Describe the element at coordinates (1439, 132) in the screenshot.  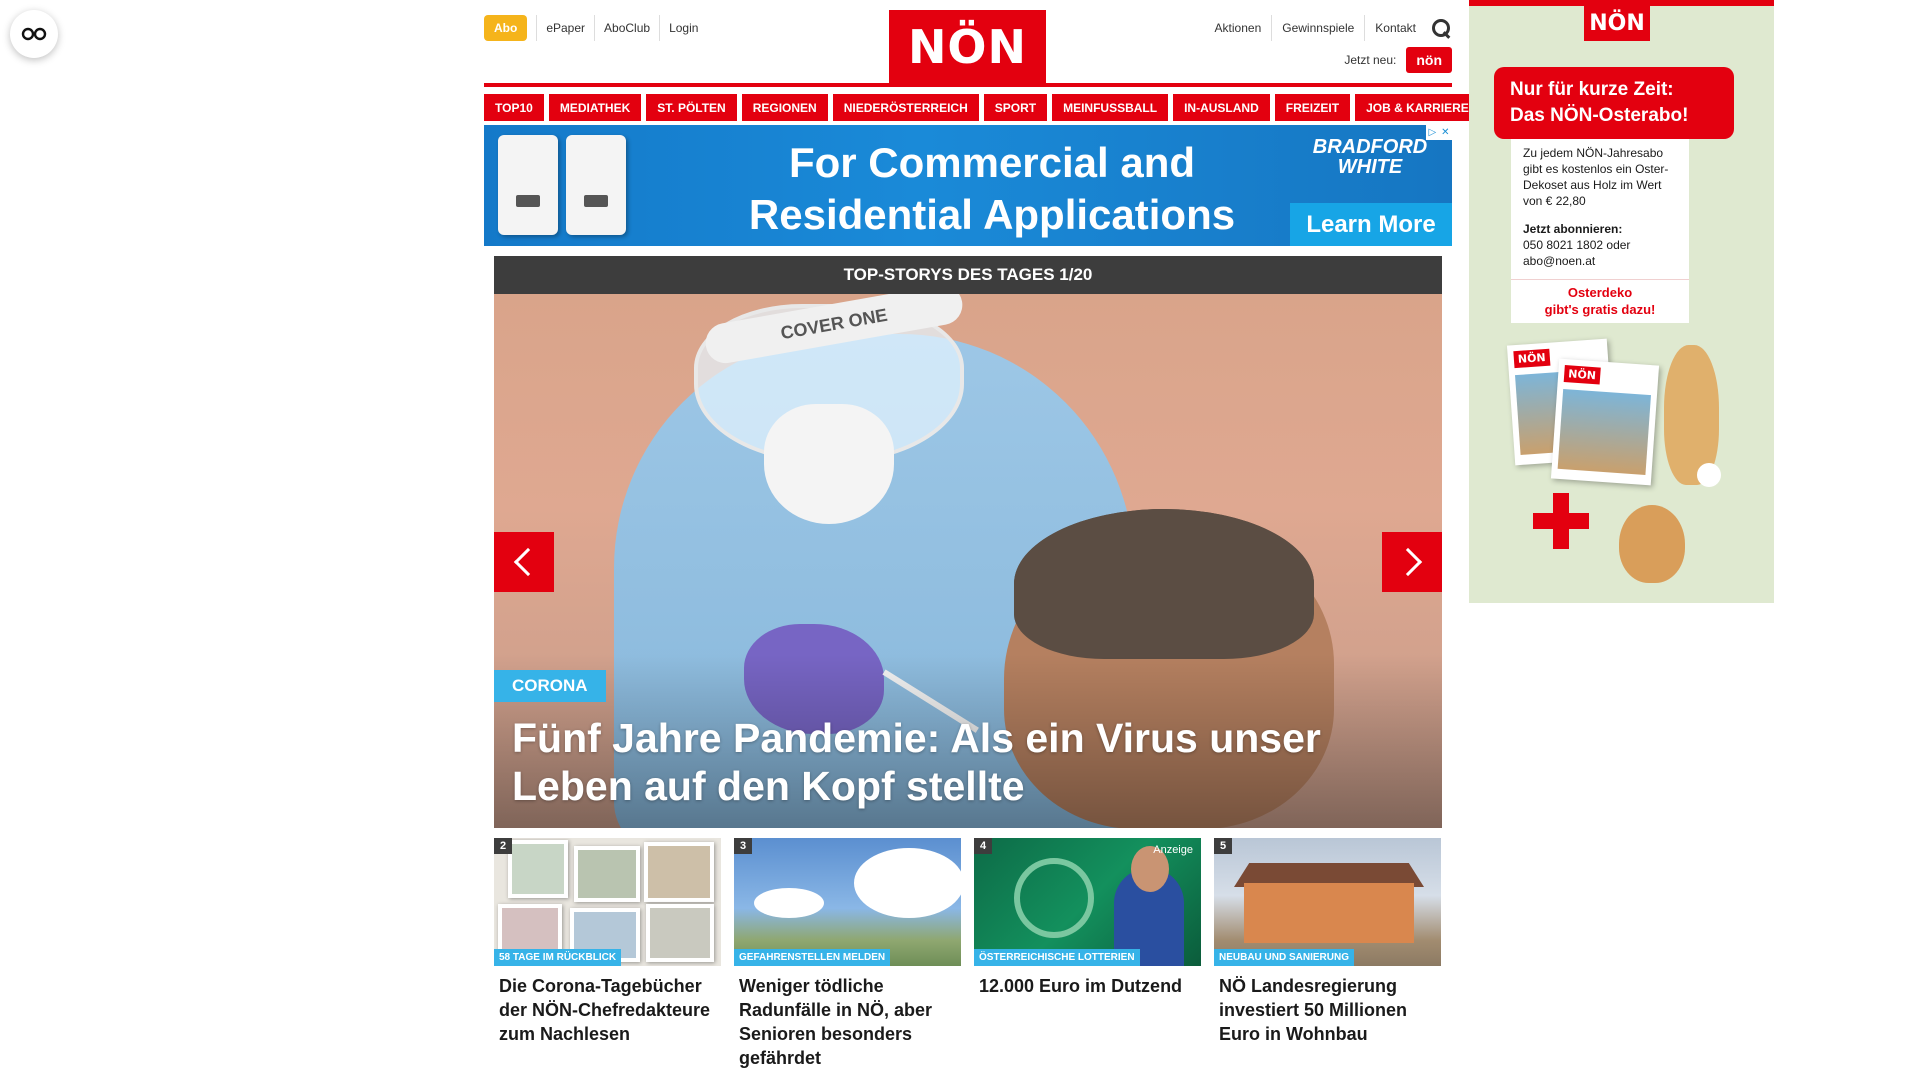
I see `adchoices-icon: ▷ ✕` at that location.